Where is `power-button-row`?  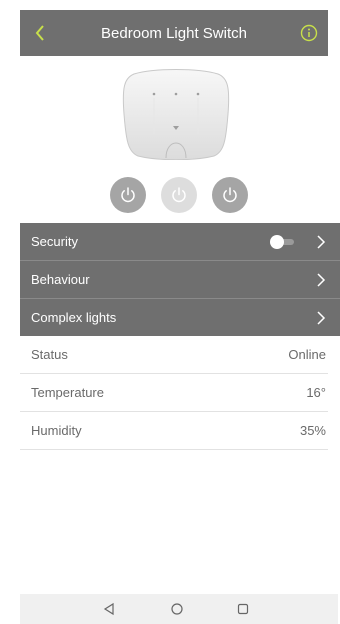
power-button-row is located at coordinates (180, 196).